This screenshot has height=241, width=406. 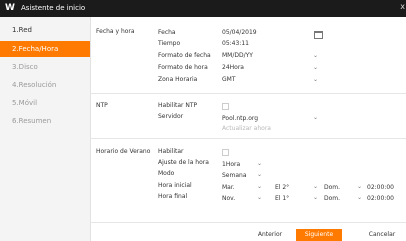 I want to click on formato-hora-select: 24Hora, so click(x=233, y=67).